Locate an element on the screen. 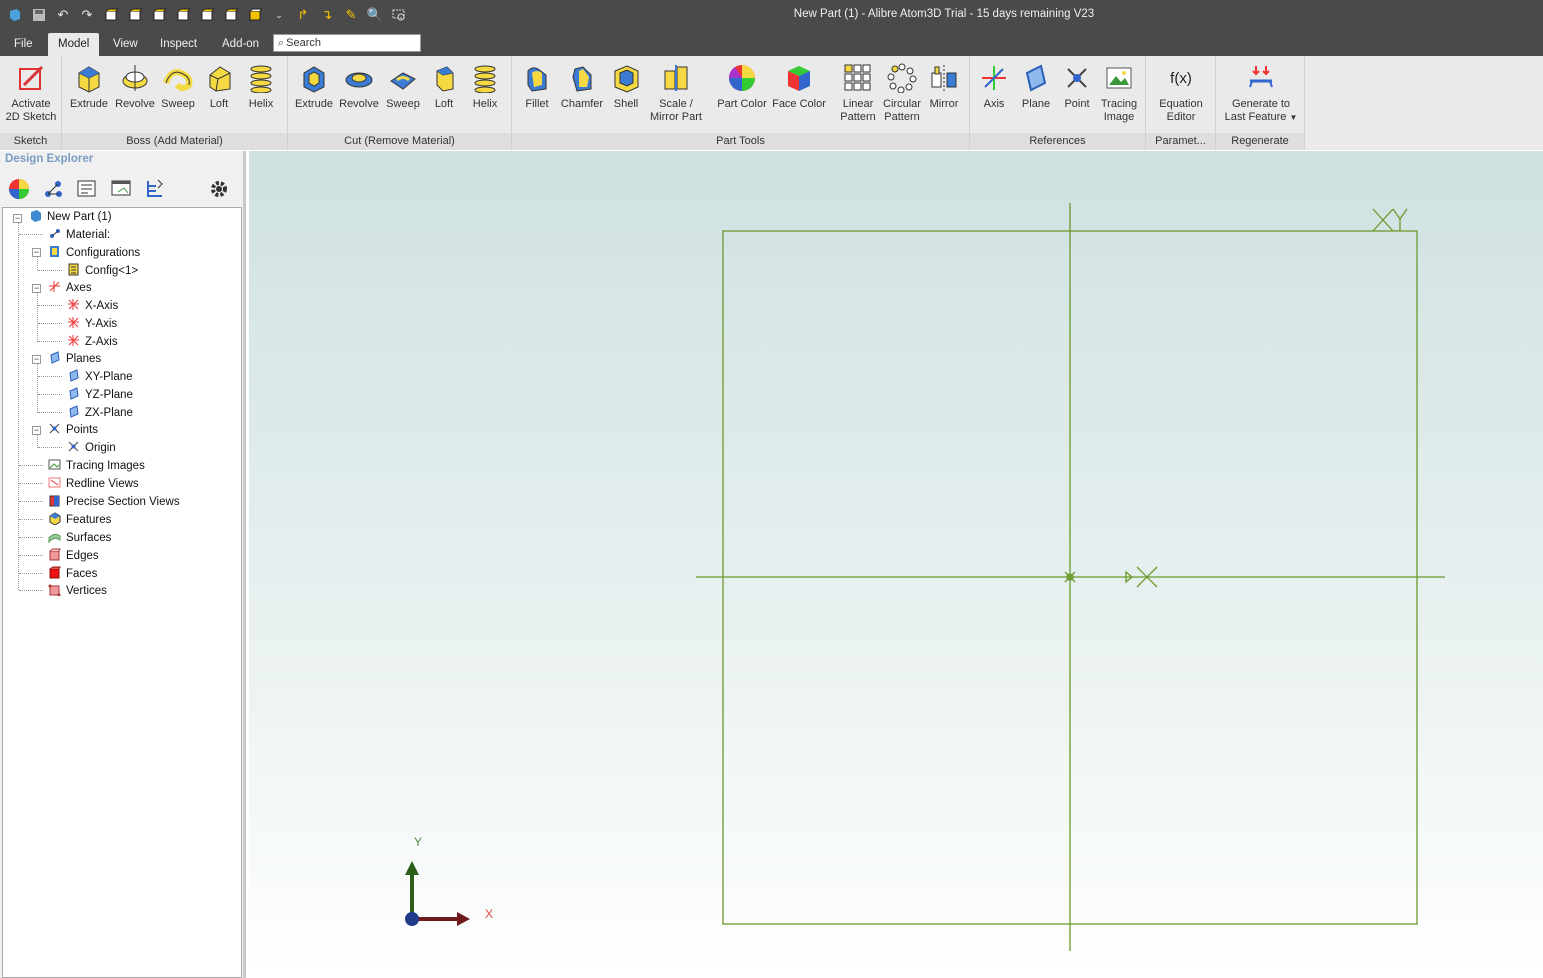 This screenshot has height=978, width=1543. tree-item-planes: Planes is located at coordinates (74, 359).